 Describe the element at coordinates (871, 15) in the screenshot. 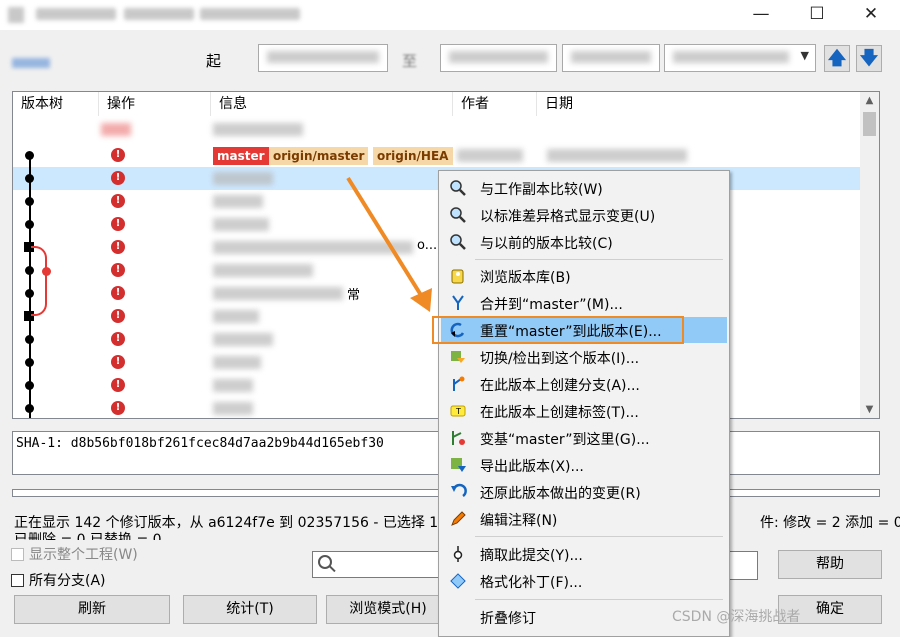

I see `close-button: ✕` at that location.